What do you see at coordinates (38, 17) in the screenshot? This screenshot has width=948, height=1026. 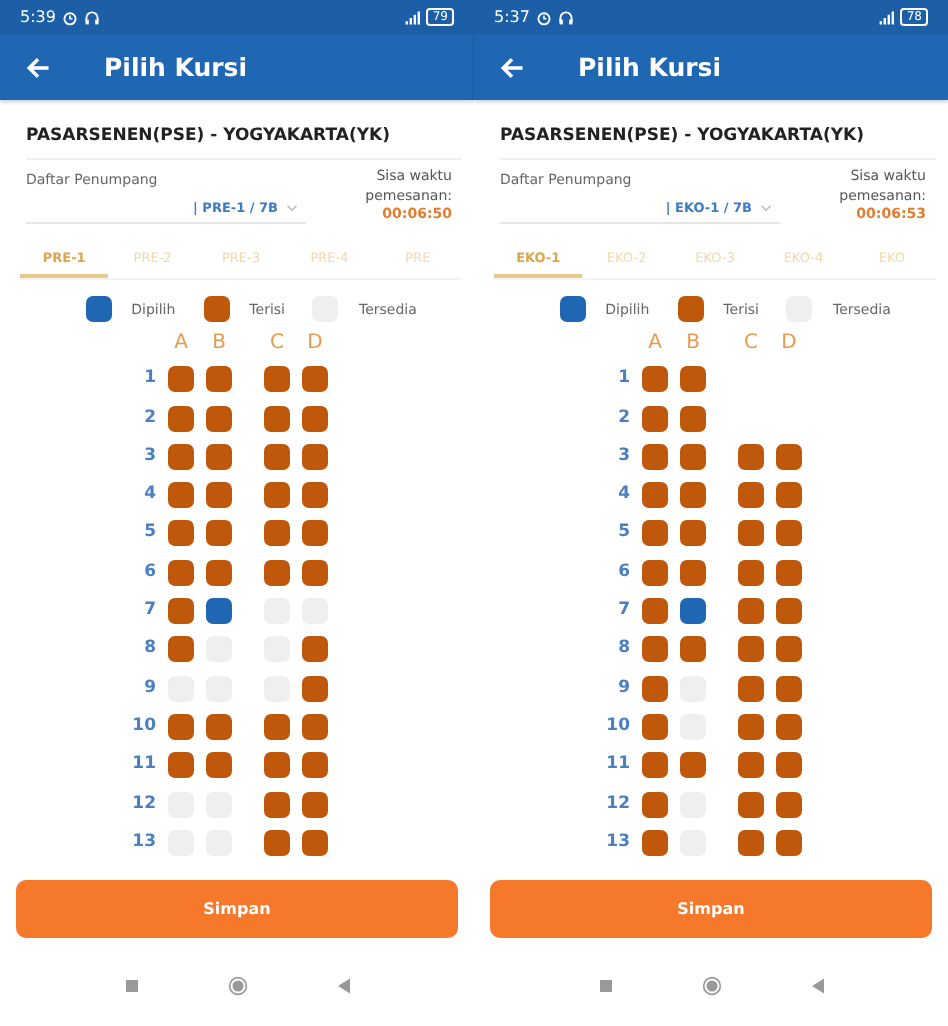 I see `clock-time: 5:39` at bounding box center [38, 17].